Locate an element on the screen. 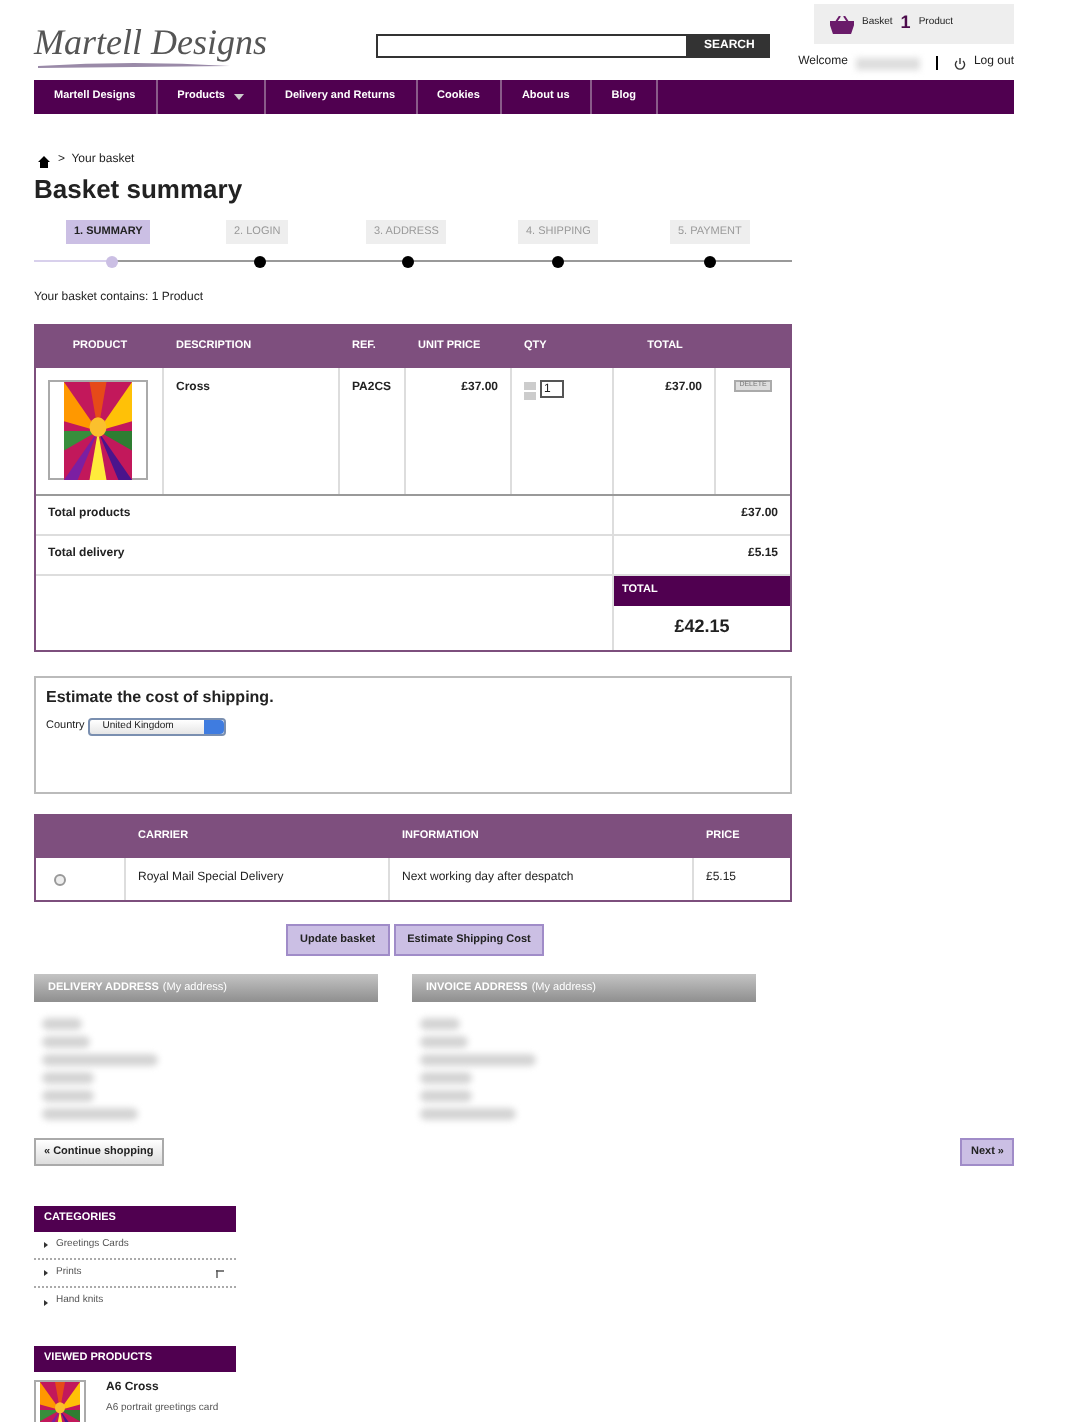  power-icon is located at coordinates (959, 63).